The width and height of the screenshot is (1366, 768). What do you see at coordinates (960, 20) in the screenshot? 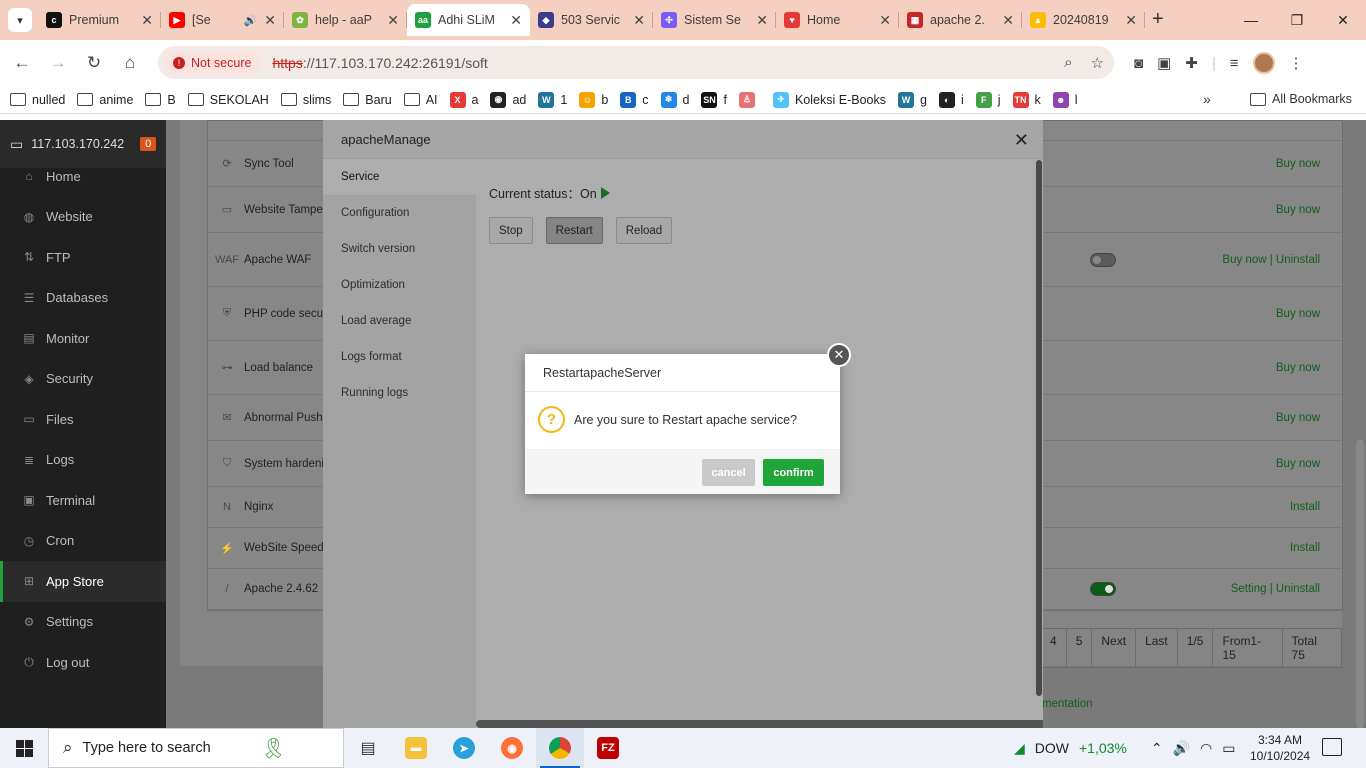
I see `browser-tab: ▦ apache 2. ✕` at bounding box center [960, 20].